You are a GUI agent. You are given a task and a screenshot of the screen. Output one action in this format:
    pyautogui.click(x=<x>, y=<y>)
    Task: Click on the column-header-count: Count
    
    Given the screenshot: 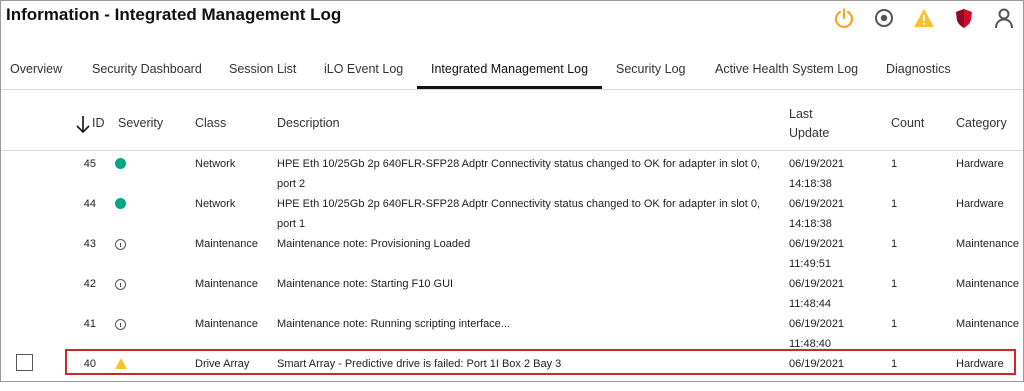 What is the action you would take?
    pyautogui.click(x=907, y=123)
    